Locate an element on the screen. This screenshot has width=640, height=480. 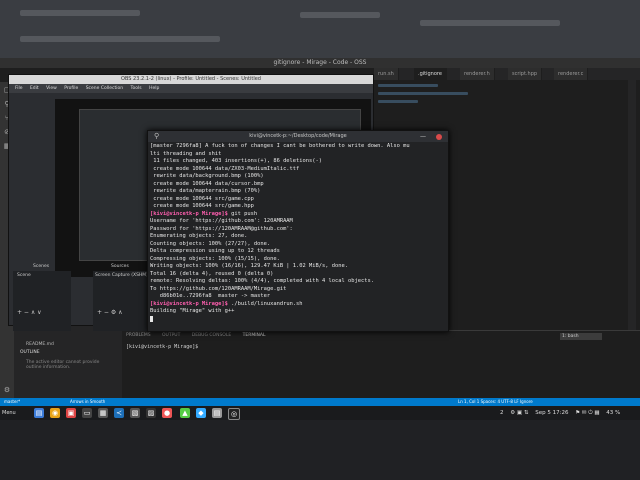
branch-status: master* is located at coordinates (12, 402).